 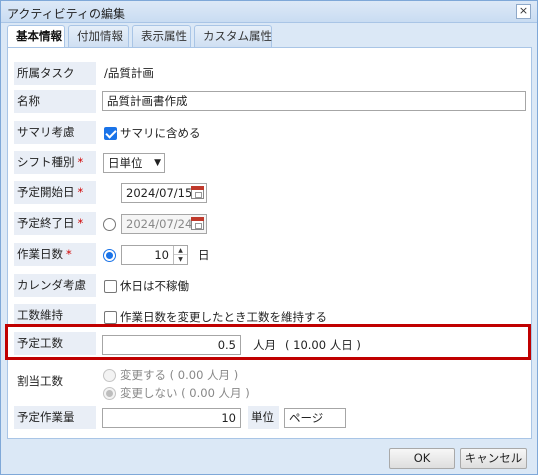 I want to click on tab-custom-attributes: カスタム属性, so click(x=233, y=36).